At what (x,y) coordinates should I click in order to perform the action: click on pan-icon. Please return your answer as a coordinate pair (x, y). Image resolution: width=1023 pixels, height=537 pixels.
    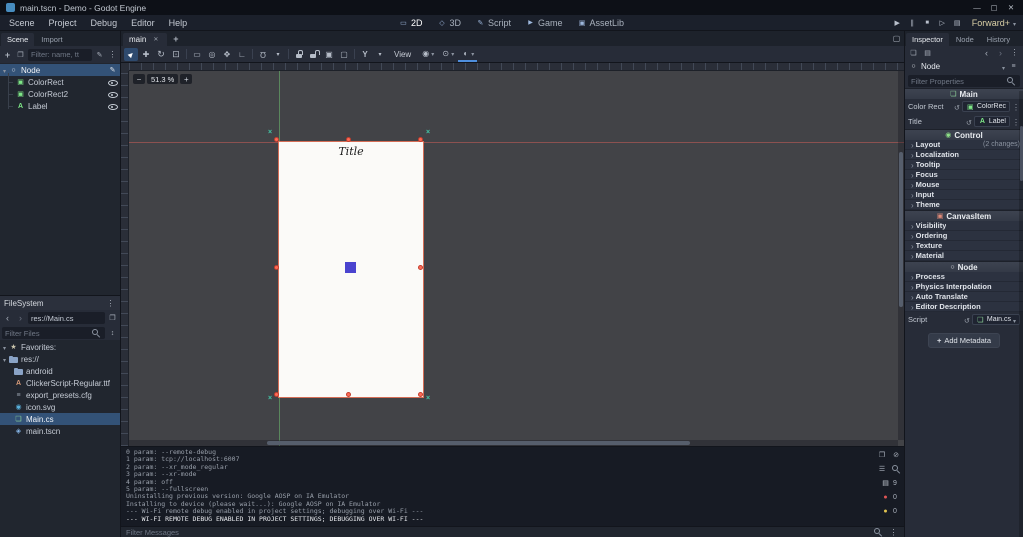
    Looking at the image, I should click on (227, 54).